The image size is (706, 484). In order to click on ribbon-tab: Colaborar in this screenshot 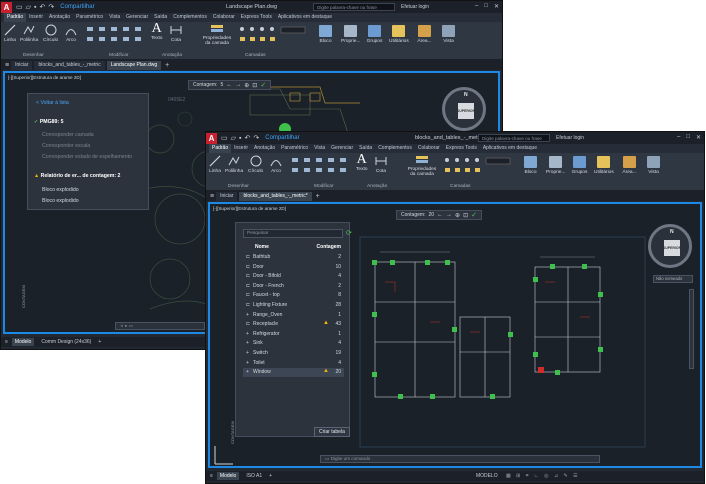, I will do `click(224, 17)`.